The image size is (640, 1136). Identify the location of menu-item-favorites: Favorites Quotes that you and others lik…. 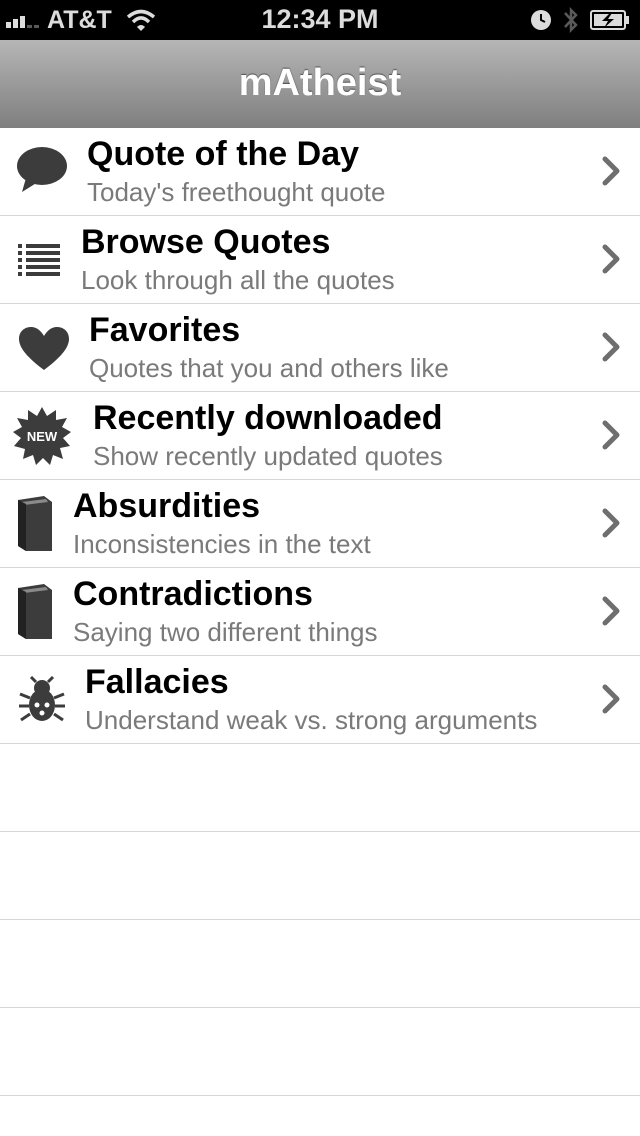
(320, 348).